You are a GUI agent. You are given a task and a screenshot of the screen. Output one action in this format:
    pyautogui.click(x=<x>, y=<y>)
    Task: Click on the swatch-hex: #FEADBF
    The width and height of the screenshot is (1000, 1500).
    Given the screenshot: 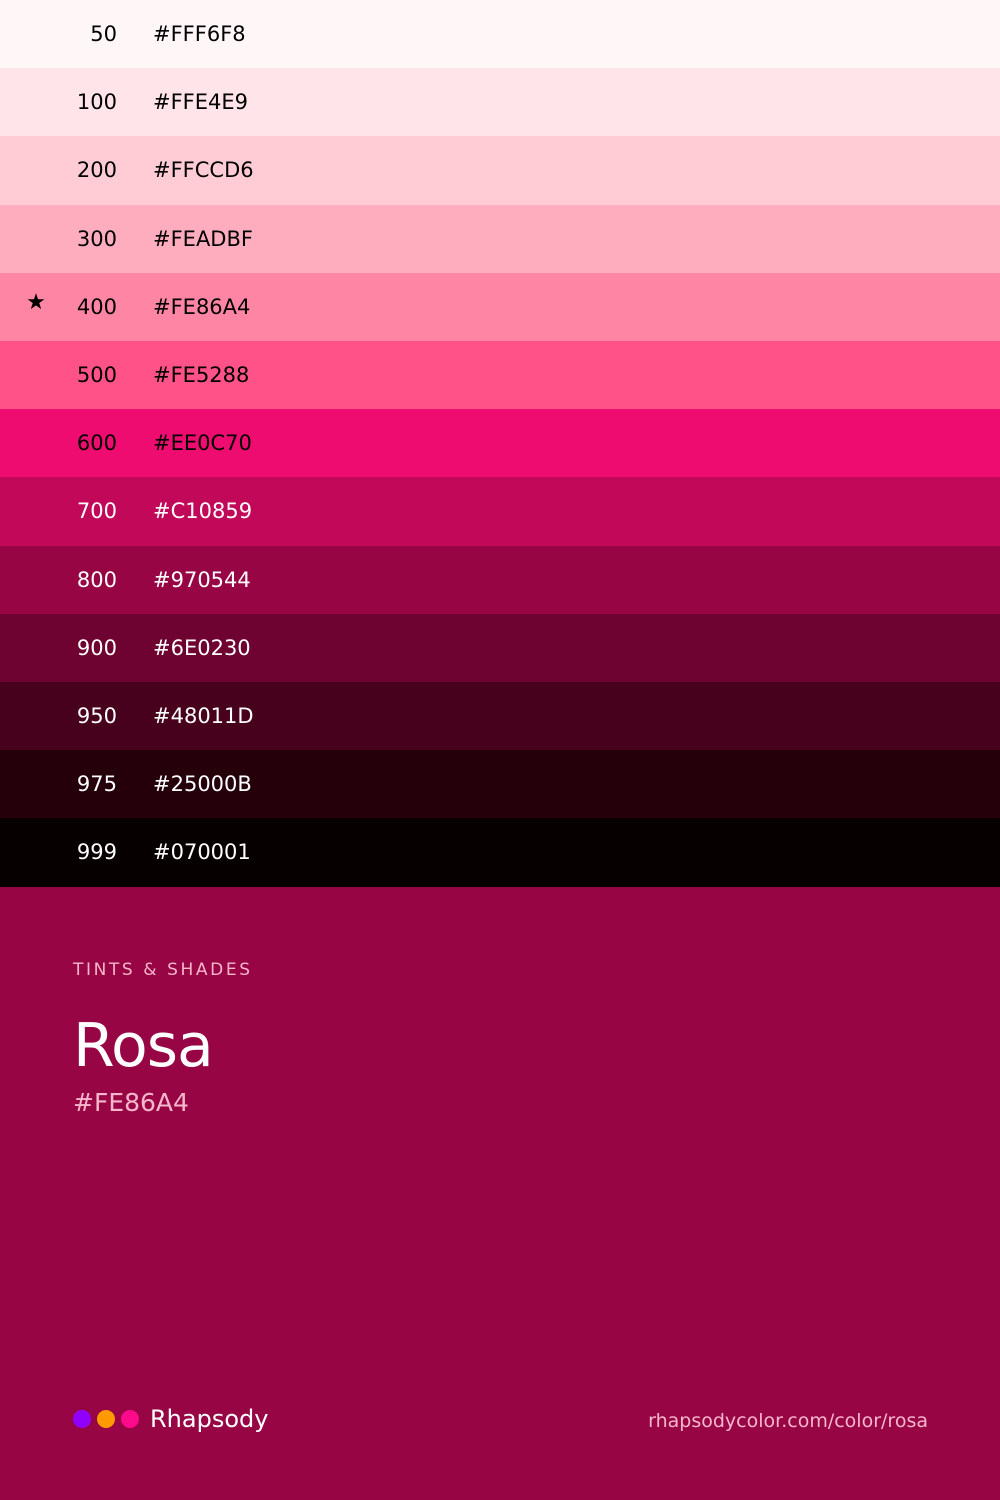 What is the action you would take?
    pyautogui.click(x=203, y=238)
    